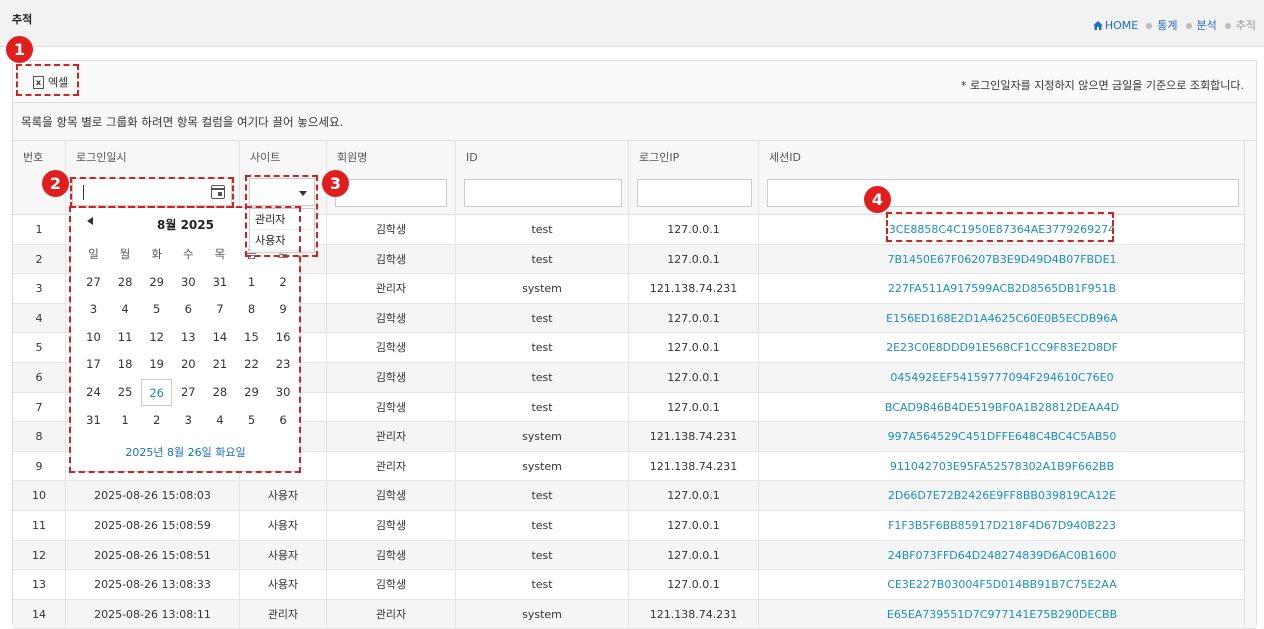 The image size is (1264, 629). What do you see at coordinates (251, 364) in the screenshot?
I see `calendar-day: 22` at bounding box center [251, 364].